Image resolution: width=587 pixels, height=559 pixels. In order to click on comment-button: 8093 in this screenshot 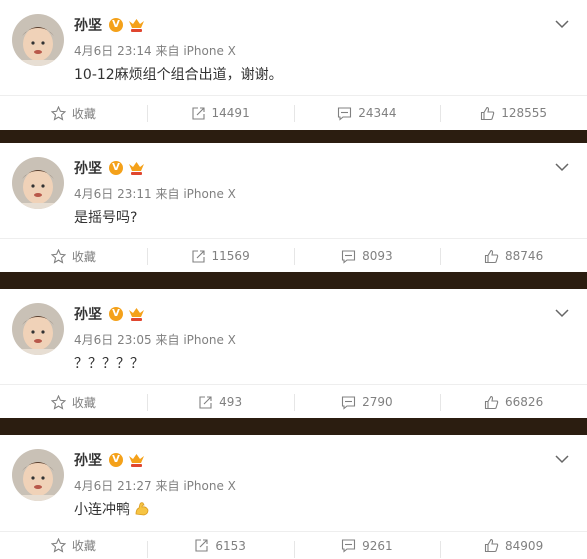, I will do `click(367, 256)`.